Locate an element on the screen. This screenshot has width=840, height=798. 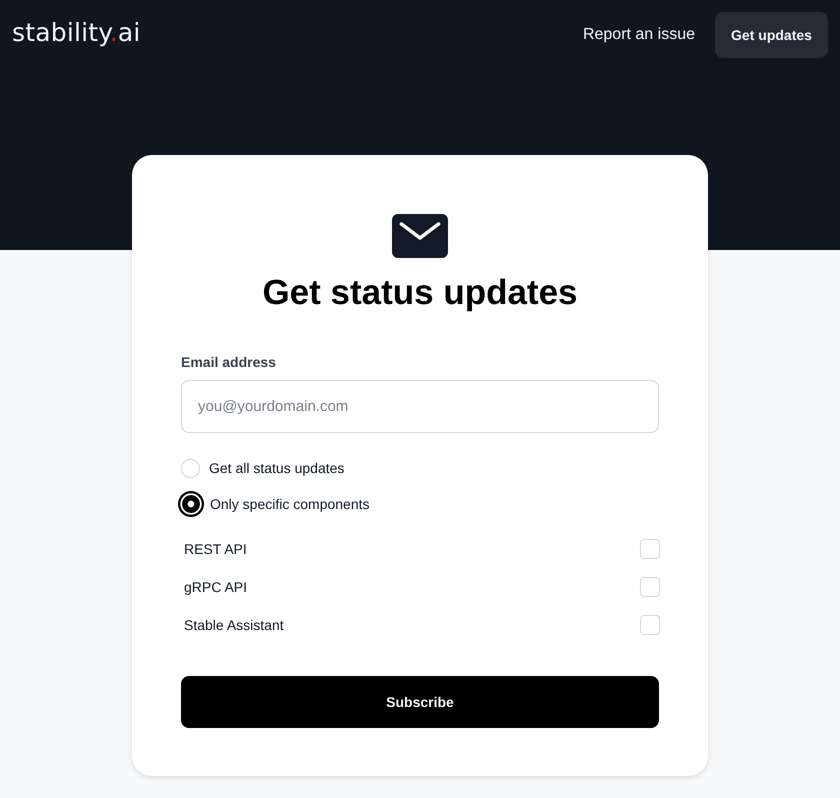
report-issue-link: Report an issue is located at coordinates (638, 35).